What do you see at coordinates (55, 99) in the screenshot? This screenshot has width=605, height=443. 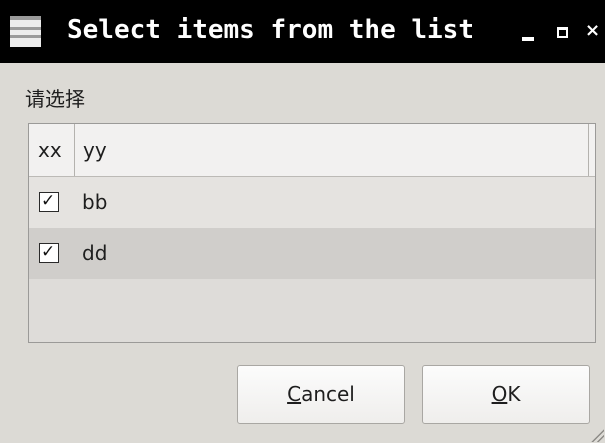 I see `prompt-label: 请选择` at bounding box center [55, 99].